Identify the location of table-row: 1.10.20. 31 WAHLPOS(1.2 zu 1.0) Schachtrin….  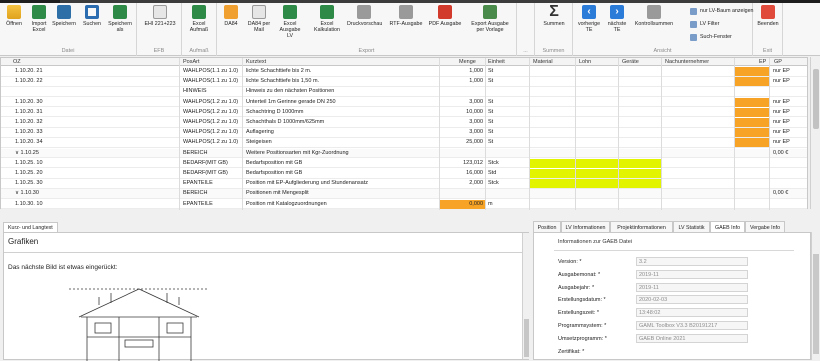
(404, 112).